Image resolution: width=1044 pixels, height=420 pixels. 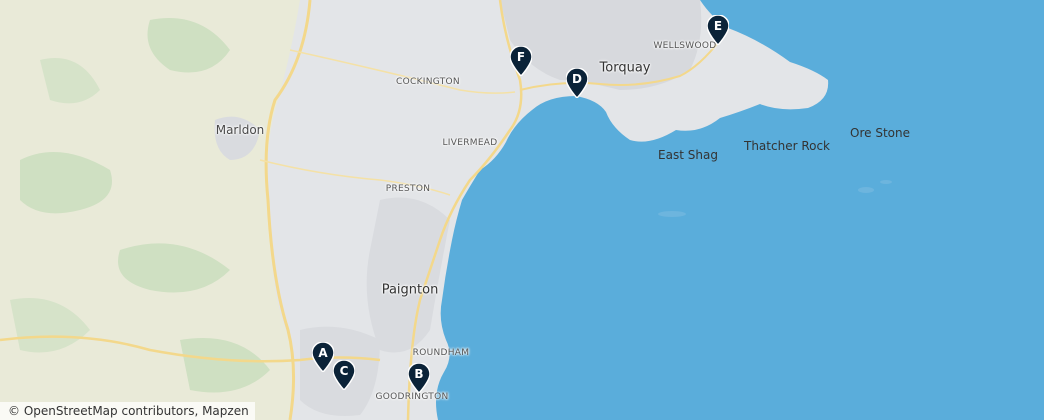 I want to click on map-marker-d: D, so click(x=577, y=83).